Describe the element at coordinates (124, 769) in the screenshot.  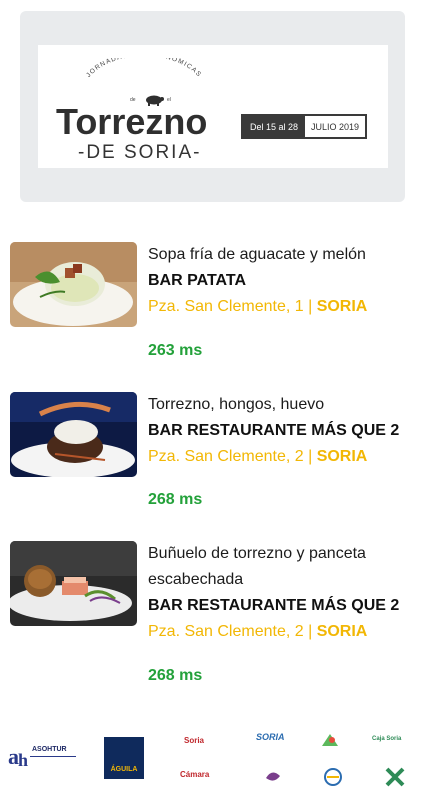
I see `aguila-label: ÁGUILA` at that location.